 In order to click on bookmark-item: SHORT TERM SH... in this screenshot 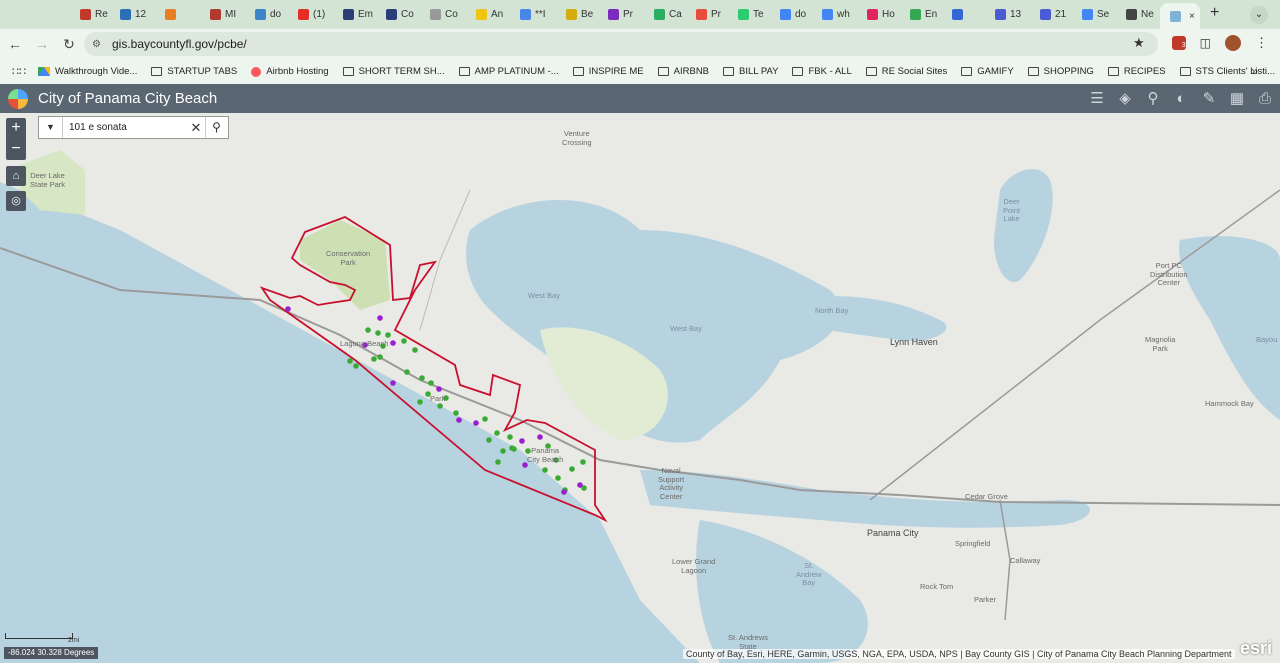, I will do `click(393, 71)`.